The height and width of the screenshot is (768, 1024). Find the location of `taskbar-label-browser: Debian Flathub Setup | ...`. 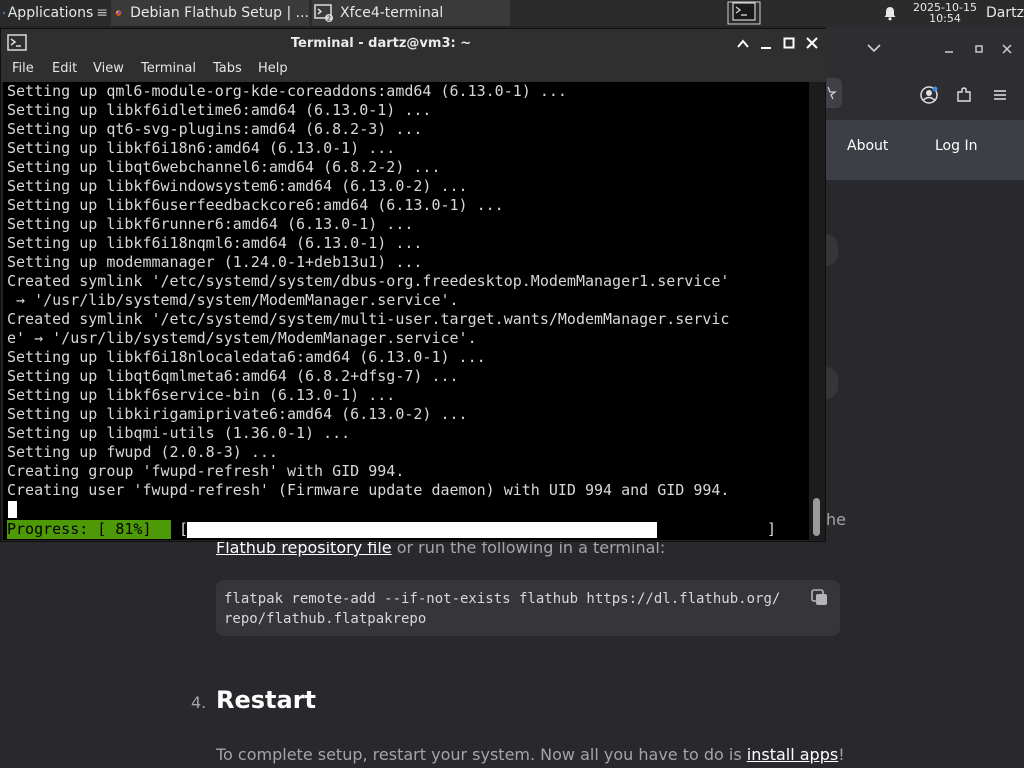

taskbar-label-browser: Debian Flathub Setup | ... is located at coordinates (219, 13).